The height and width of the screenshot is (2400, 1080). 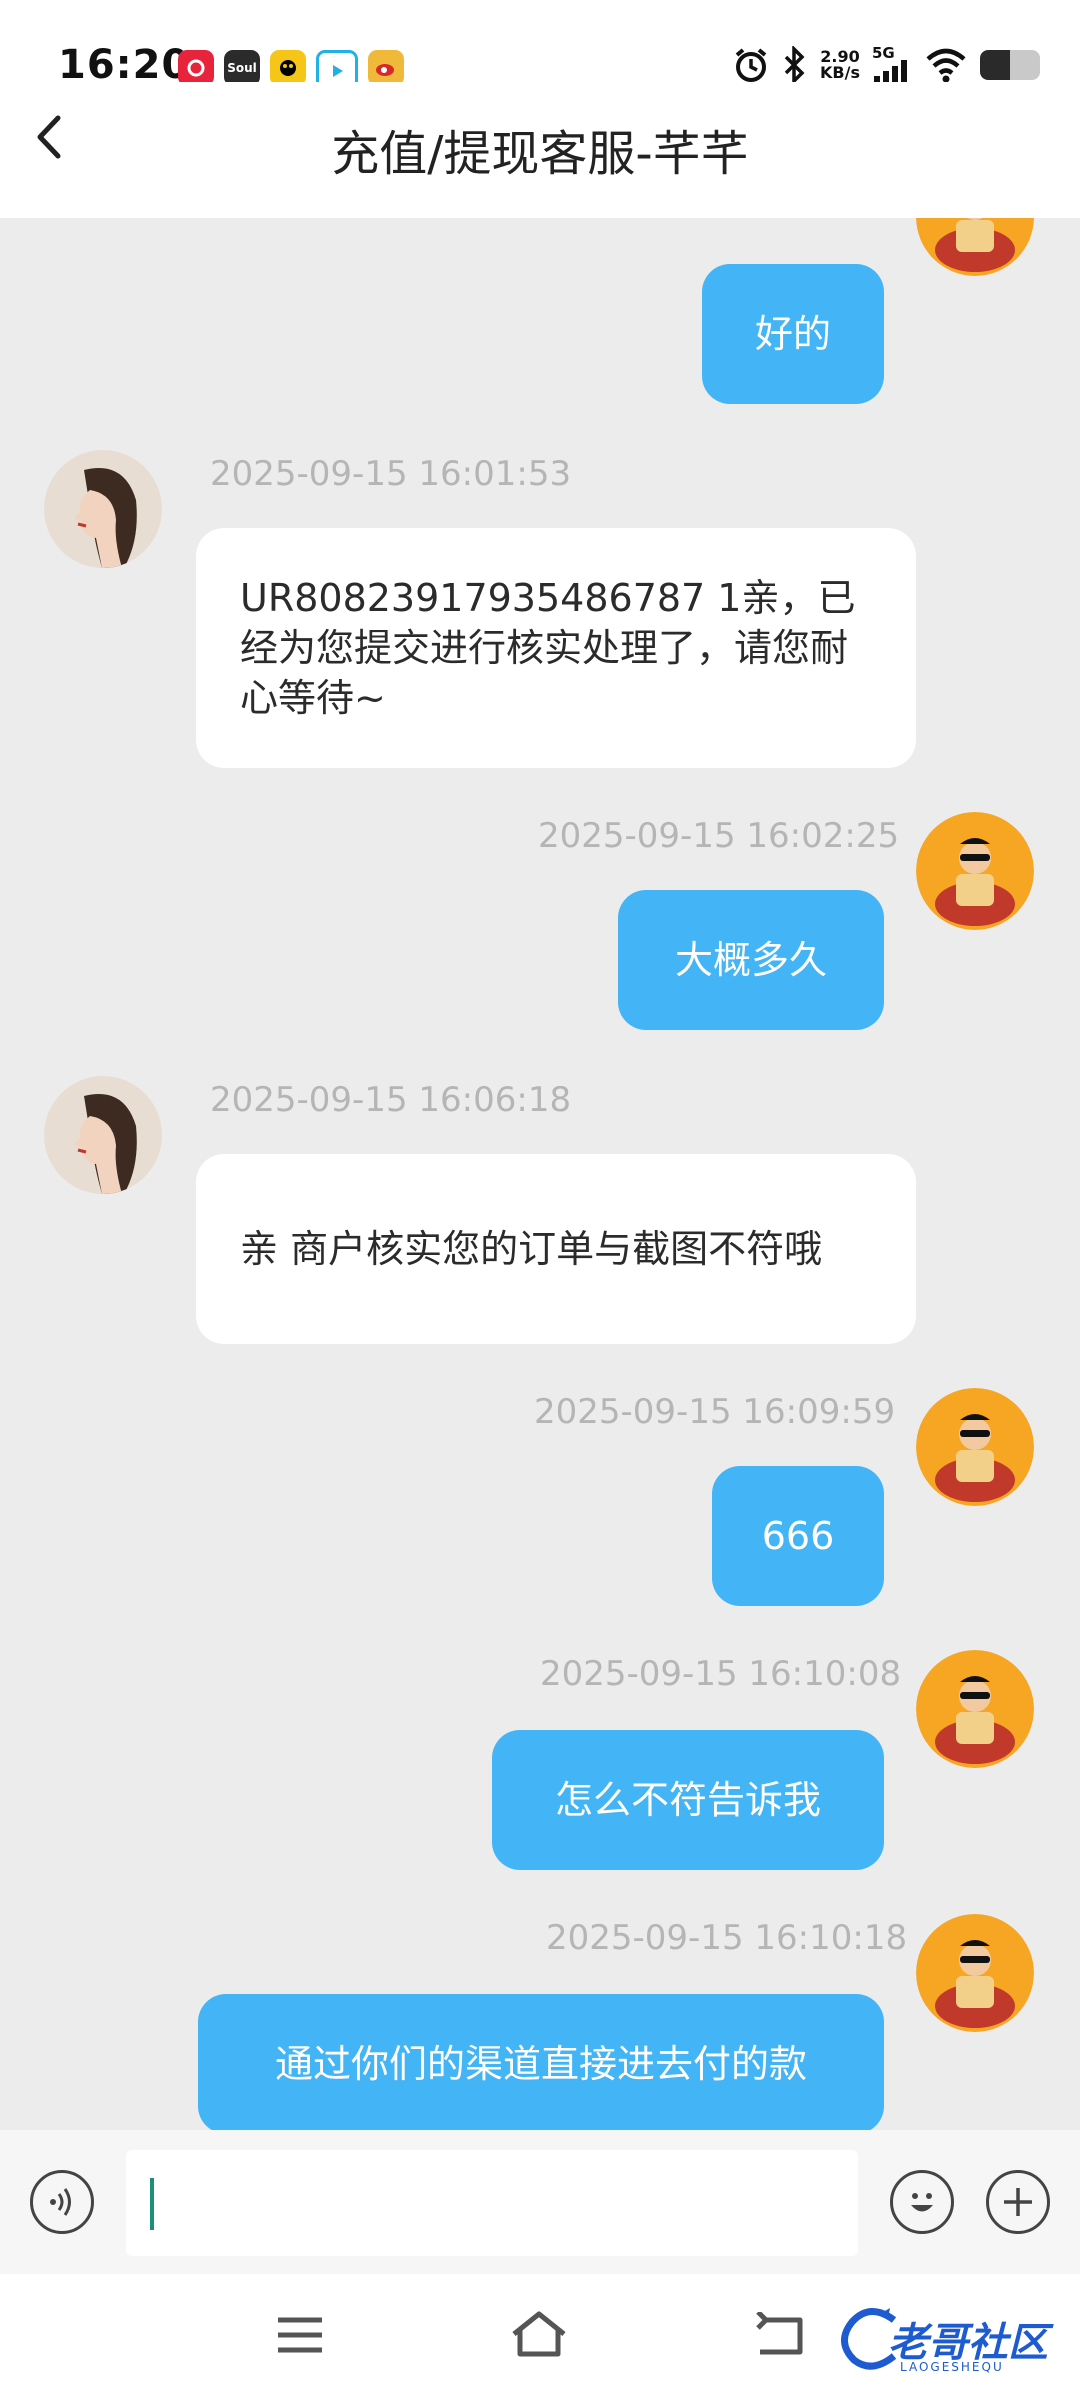 What do you see at coordinates (391, 474) in the screenshot?
I see `message-timestamp: 2025-09-15 16:01:53` at bounding box center [391, 474].